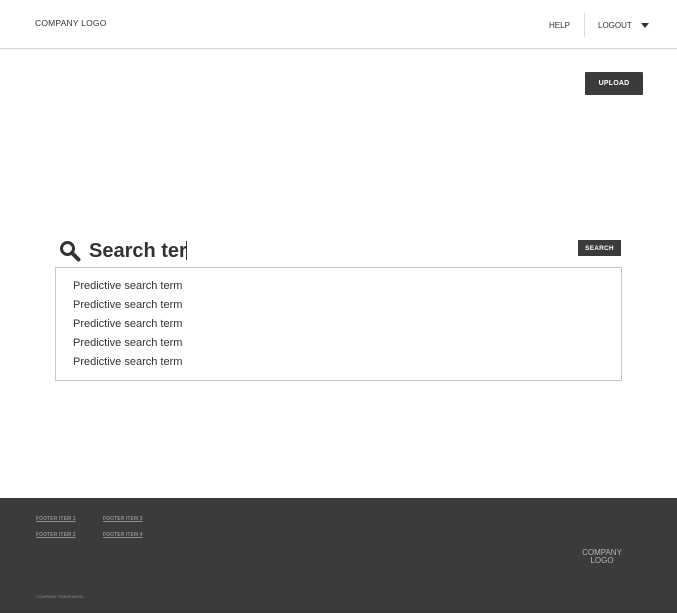 This screenshot has height=613, width=677. I want to click on help-link: HELP, so click(559, 25).